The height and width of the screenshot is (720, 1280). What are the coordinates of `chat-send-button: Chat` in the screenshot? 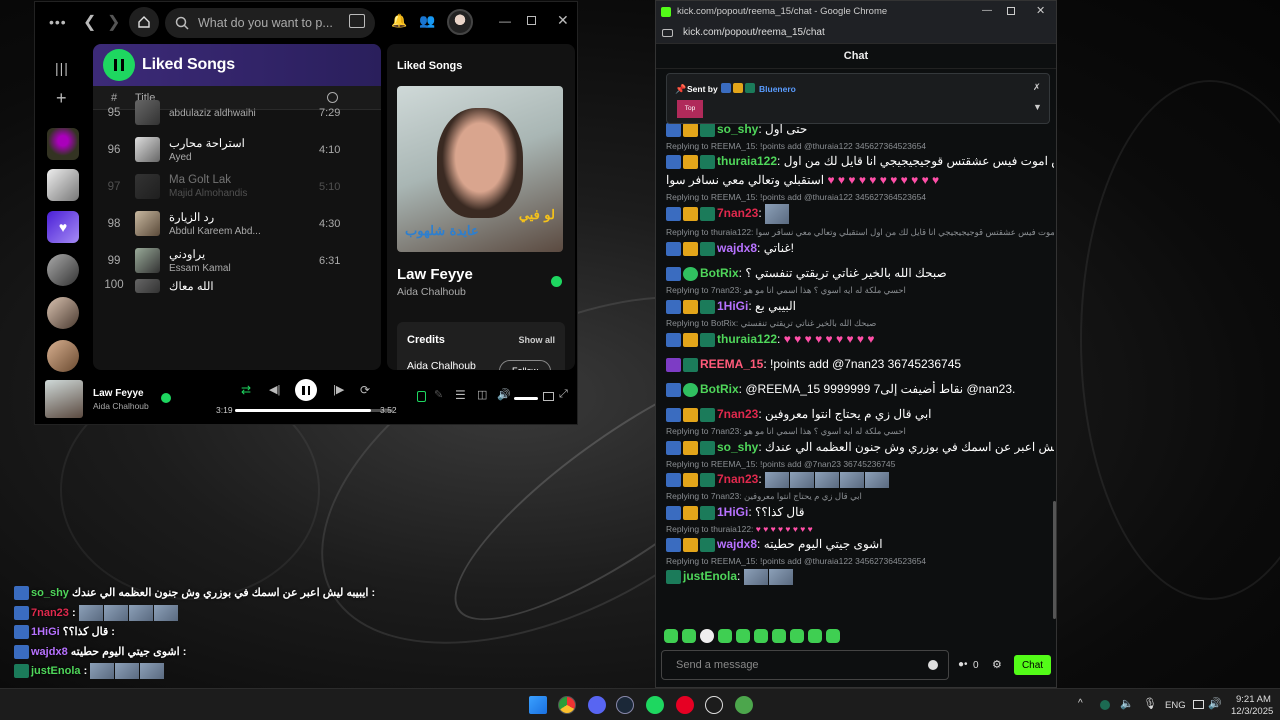 It's located at (1032, 665).